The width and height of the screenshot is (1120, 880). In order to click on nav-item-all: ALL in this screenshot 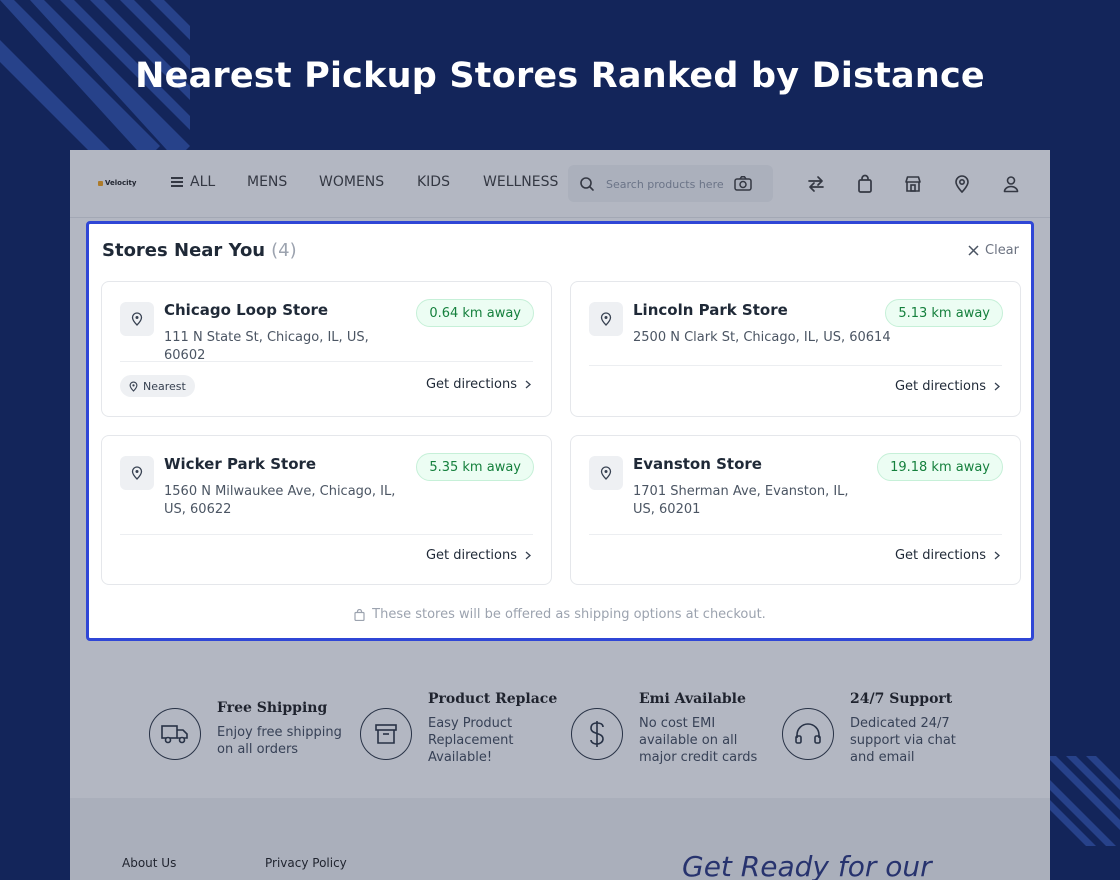, I will do `click(202, 182)`.